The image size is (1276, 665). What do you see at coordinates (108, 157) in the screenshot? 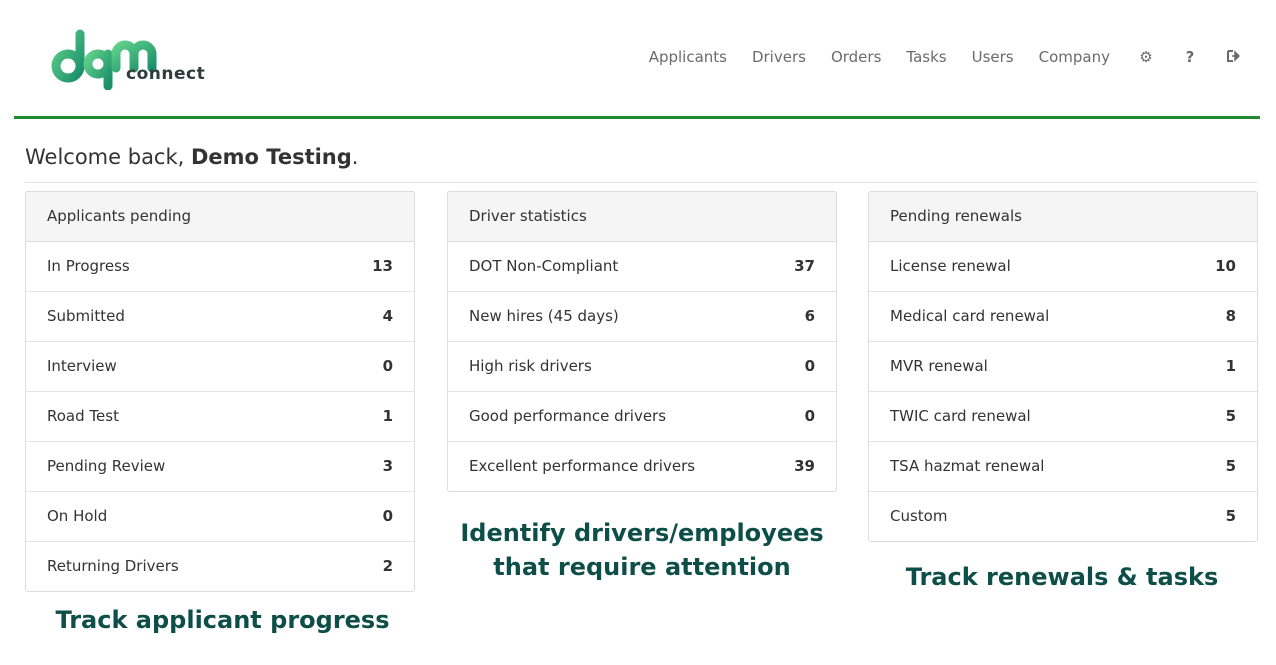
I see `welcome-prefix: Welcome back,` at bounding box center [108, 157].